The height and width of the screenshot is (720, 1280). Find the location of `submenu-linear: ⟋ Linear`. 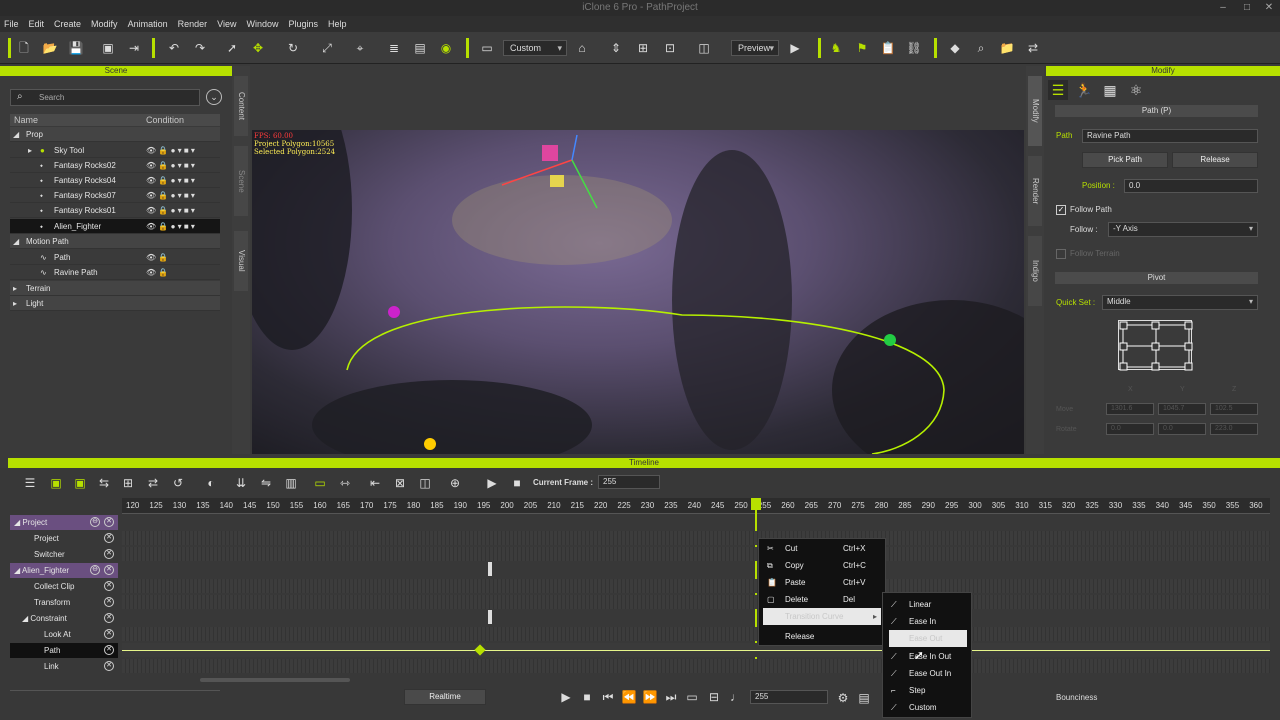

submenu-linear: ⟋ Linear is located at coordinates (927, 604).